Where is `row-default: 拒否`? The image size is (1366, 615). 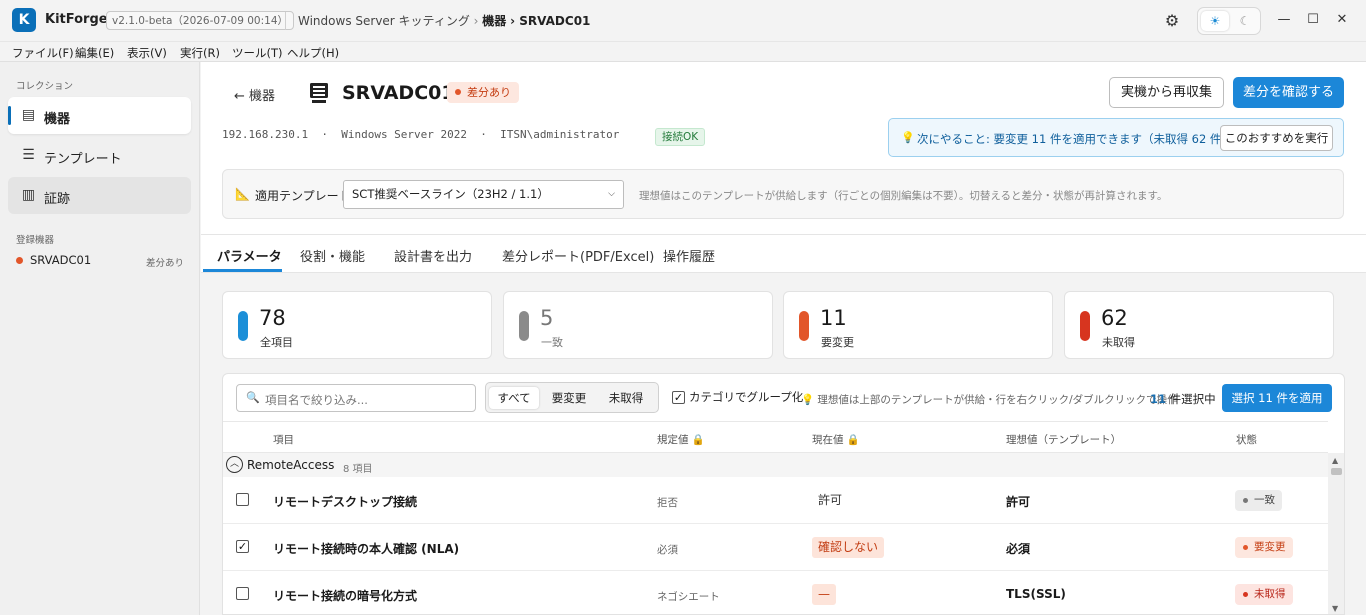
row-default: 拒否 is located at coordinates (667, 503).